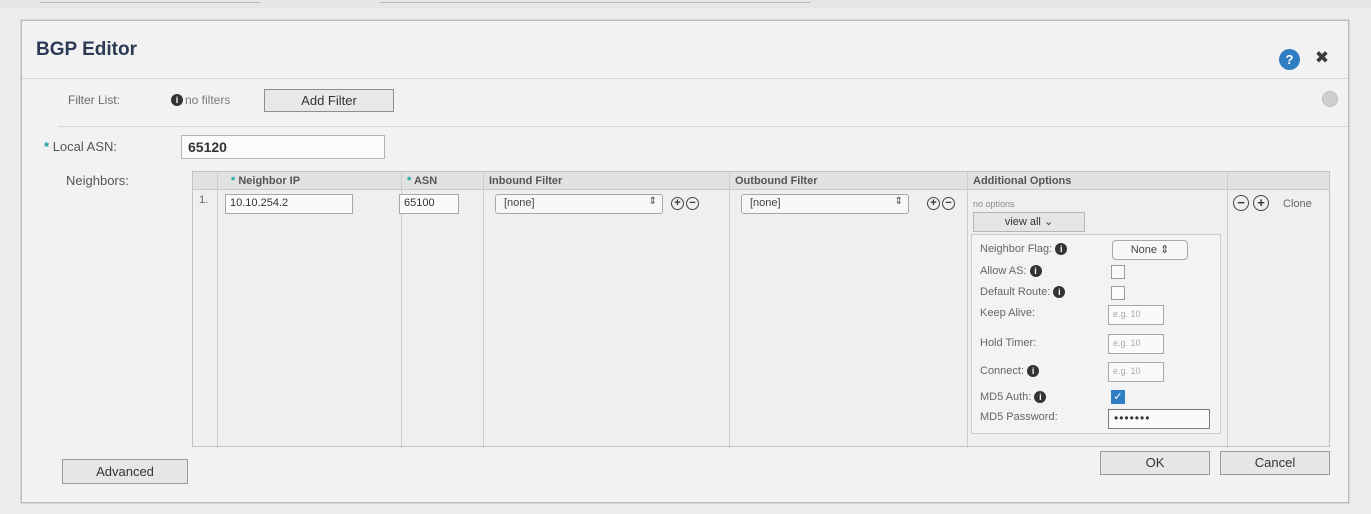 This screenshot has width=1371, height=514. What do you see at coordinates (1022, 181) in the screenshot?
I see `header-additional-options: Additional Options` at bounding box center [1022, 181].